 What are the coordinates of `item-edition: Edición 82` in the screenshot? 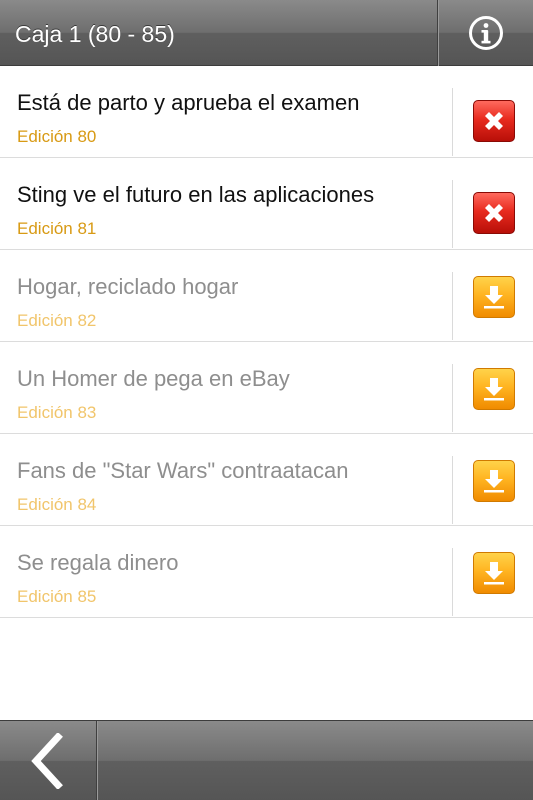 It's located at (57, 320).